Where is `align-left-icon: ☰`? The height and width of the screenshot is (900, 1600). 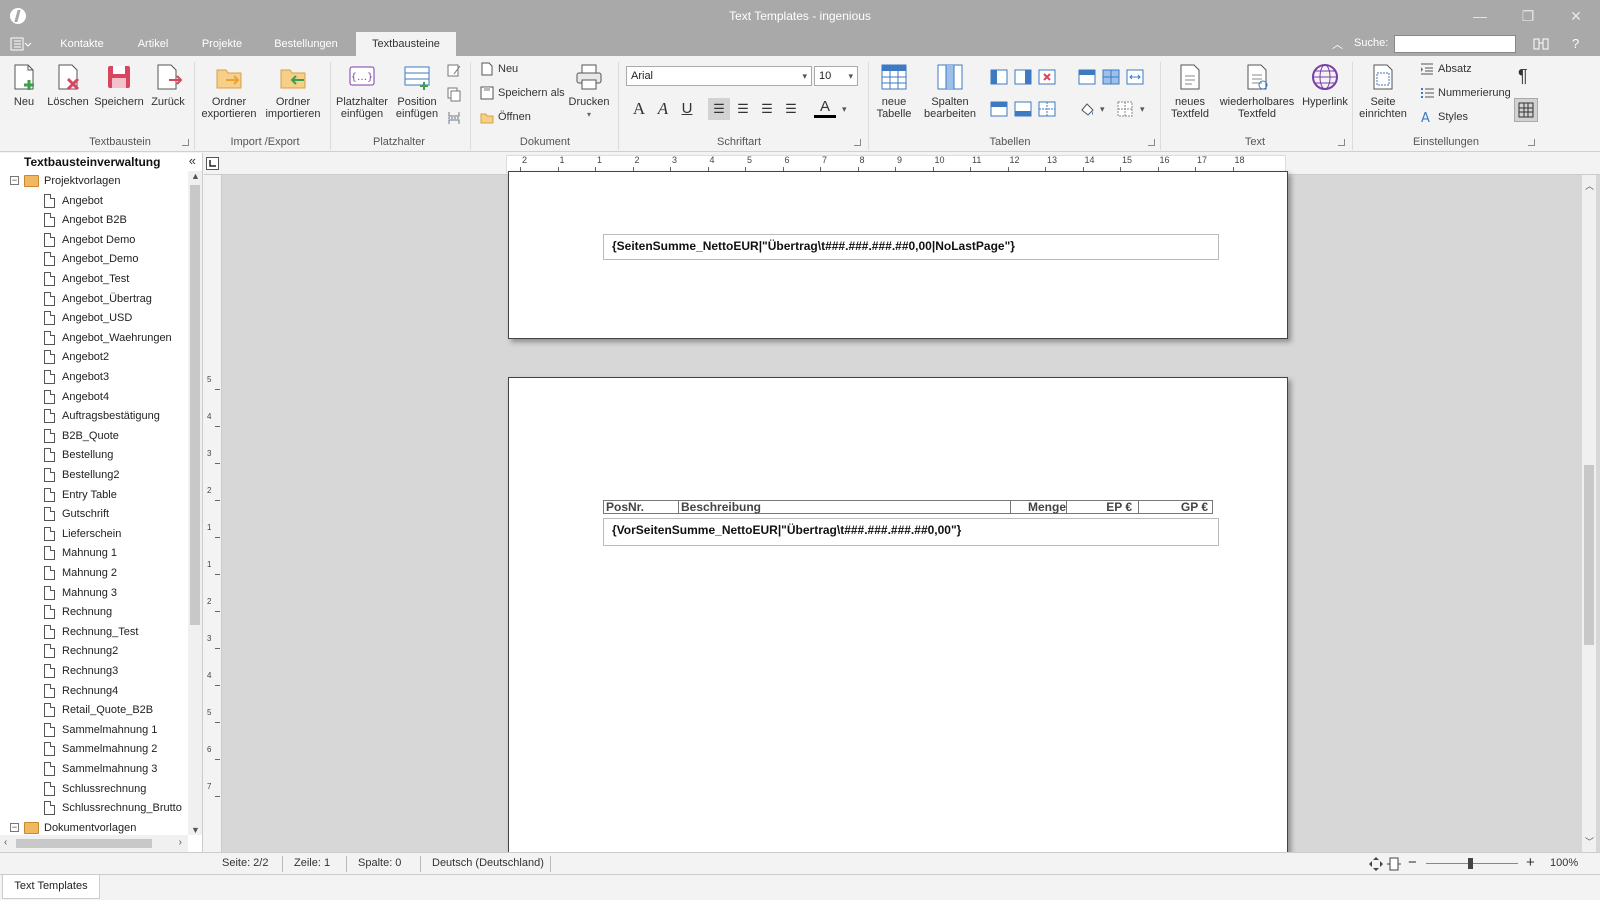 align-left-icon: ☰ is located at coordinates (719, 109).